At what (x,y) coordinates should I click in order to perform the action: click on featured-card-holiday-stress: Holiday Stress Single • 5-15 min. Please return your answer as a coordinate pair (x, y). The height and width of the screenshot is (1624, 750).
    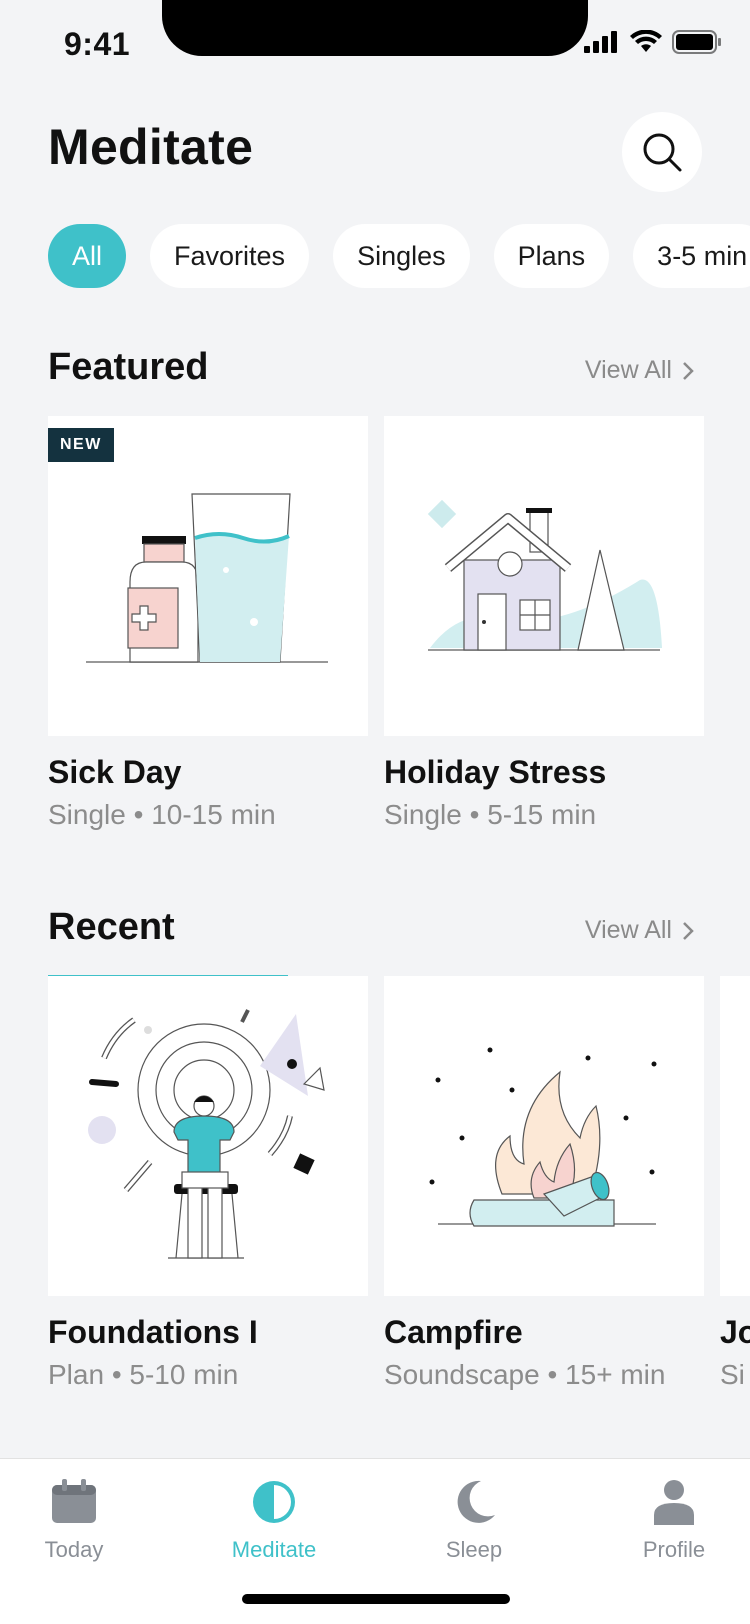
    Looking at the image, I should click on (544, 623).